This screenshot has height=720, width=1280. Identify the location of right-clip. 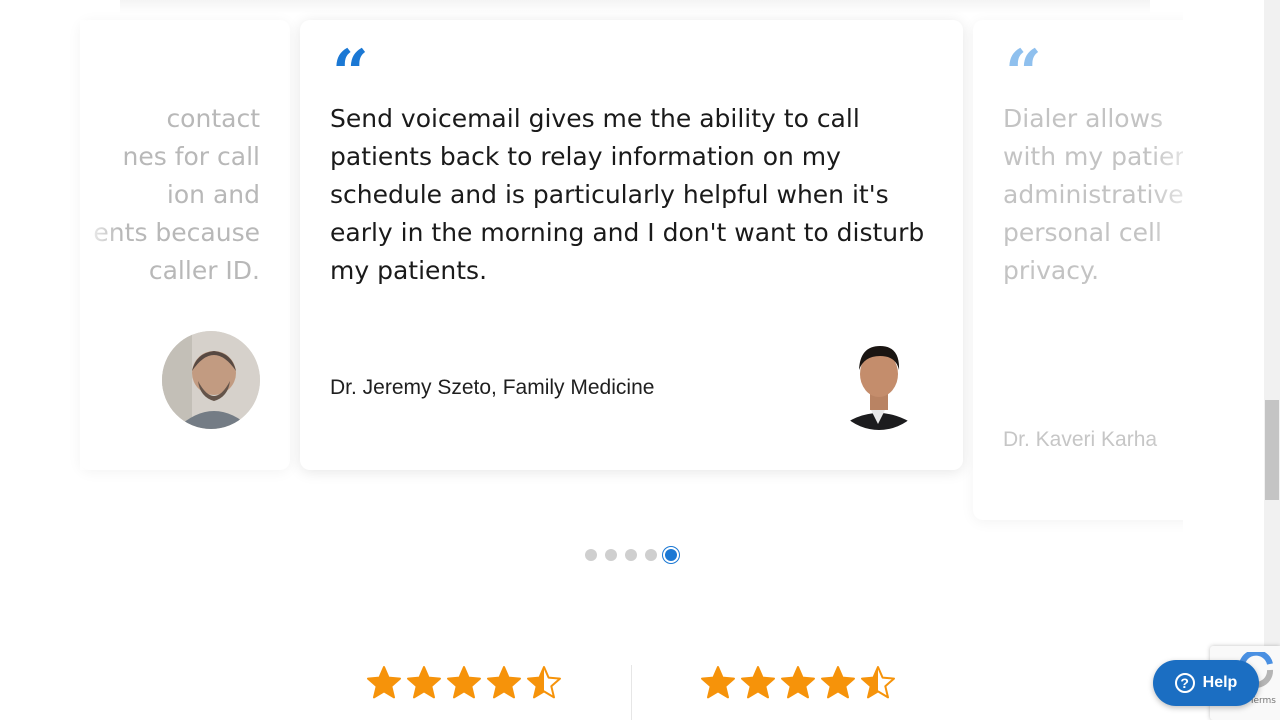
(1223, 270).